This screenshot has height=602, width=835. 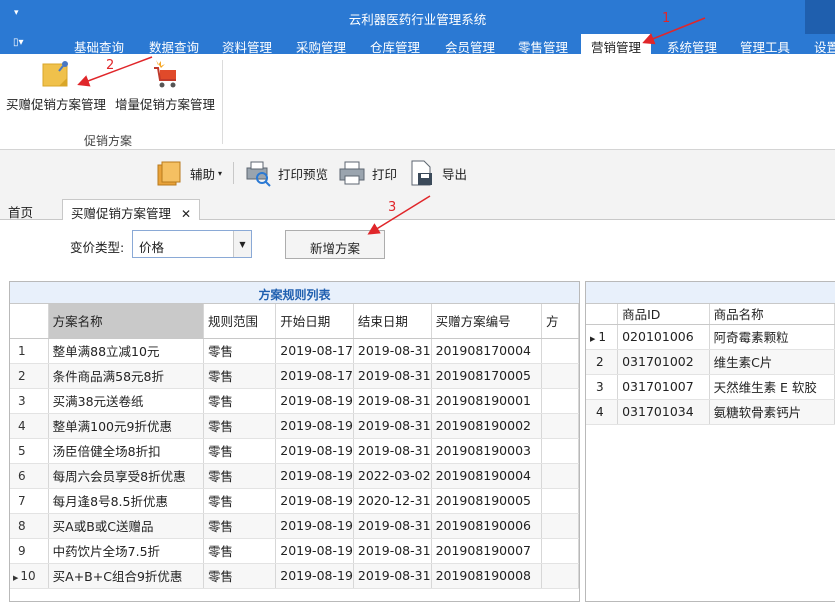 I want to click on product-name-cell: 天然维生素 E 软胶, so click(x=772, y=387).